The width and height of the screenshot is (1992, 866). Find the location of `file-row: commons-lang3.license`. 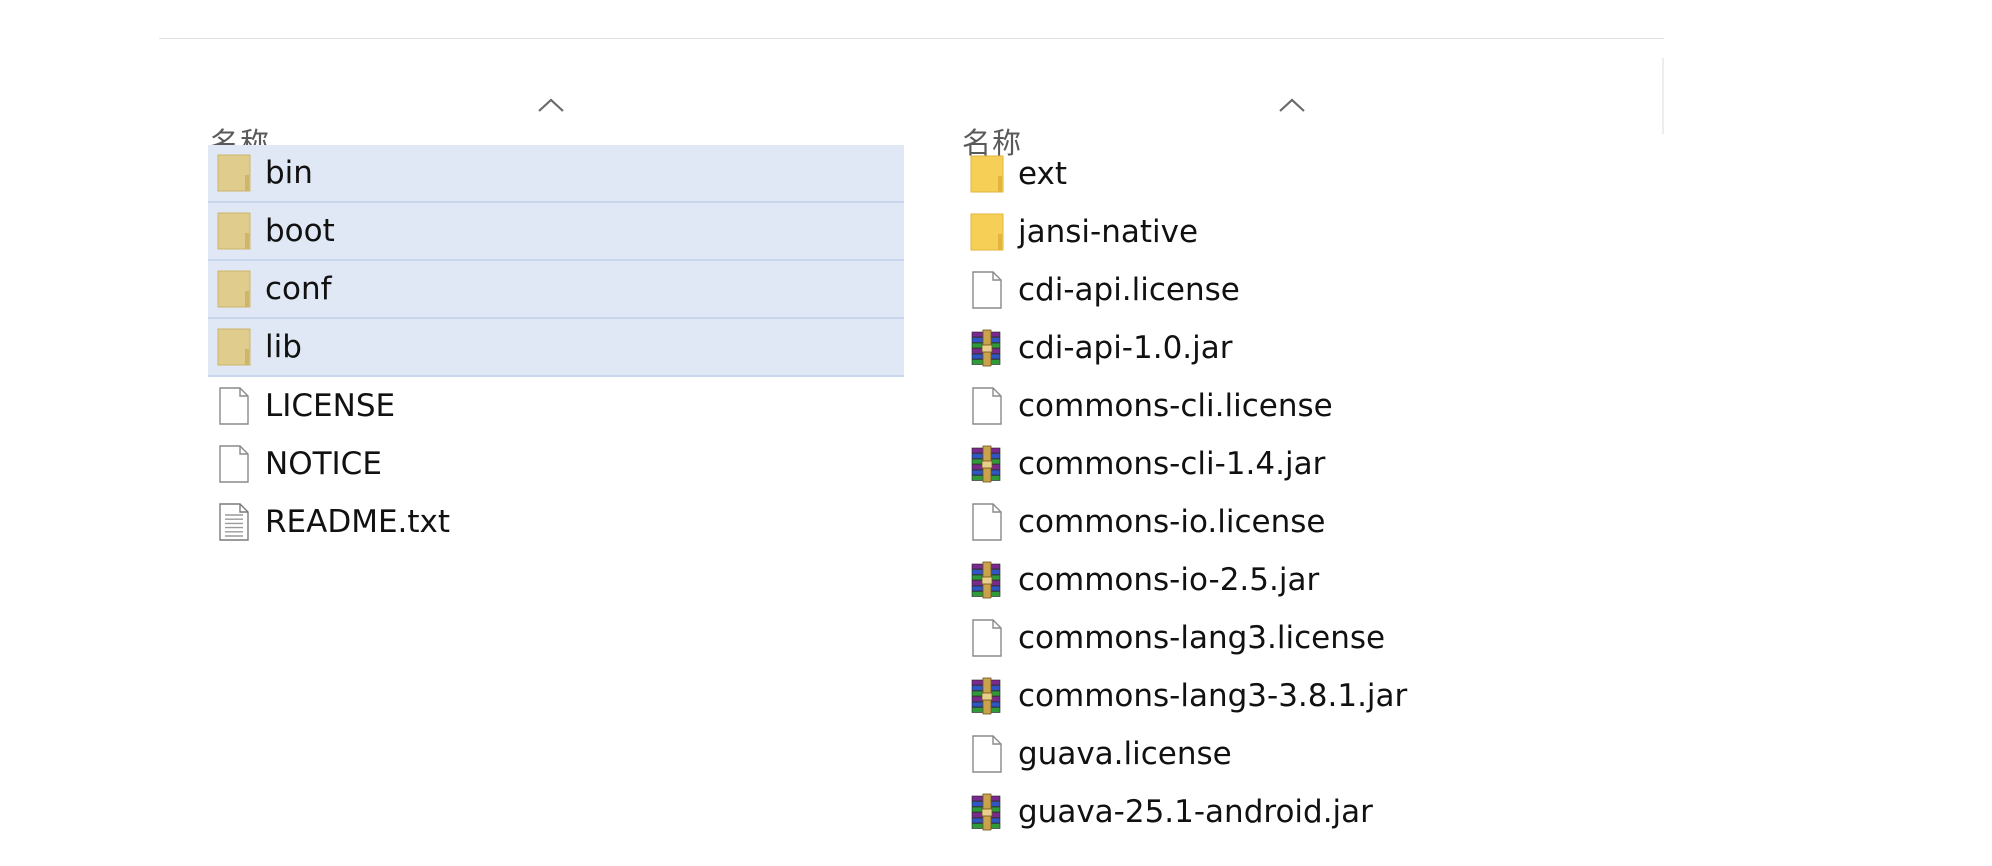

file-row: commons-lang3.license is located at coordinates (1311, 638).